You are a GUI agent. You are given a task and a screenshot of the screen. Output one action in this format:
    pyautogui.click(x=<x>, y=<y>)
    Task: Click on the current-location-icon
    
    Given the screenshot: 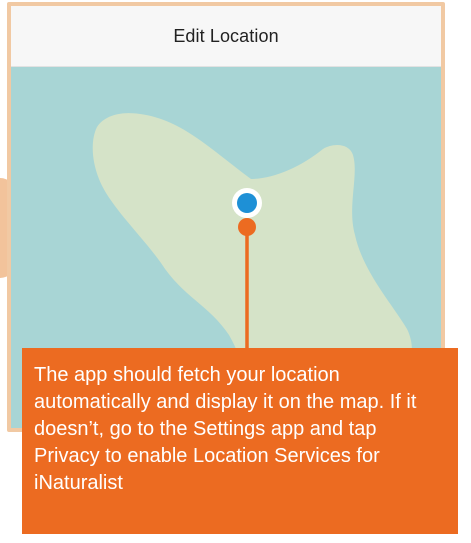 What is the action you would take?
    pyautogui.click(x=247, y=203)
    